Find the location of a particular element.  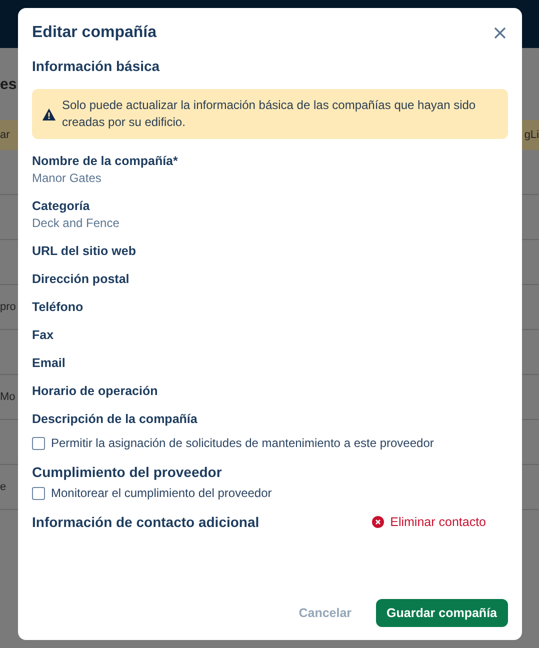

page-heading: es is located at coordinates (8, 84).